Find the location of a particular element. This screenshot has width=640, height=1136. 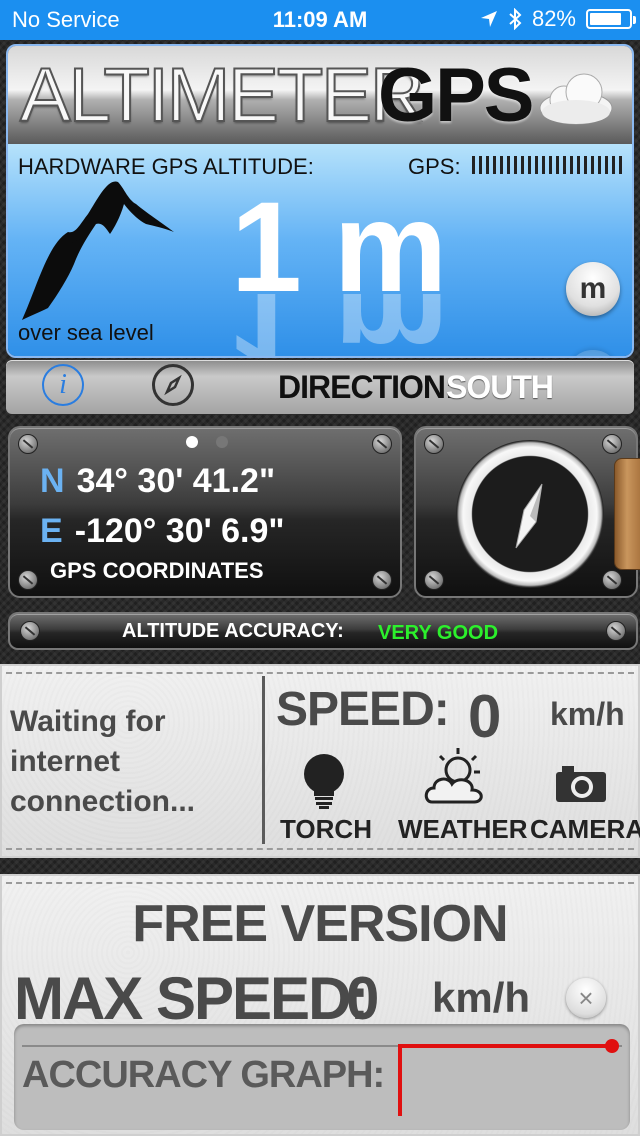

coordinates-caption: GPS COORDINATES is located at coordinates (157, 570).